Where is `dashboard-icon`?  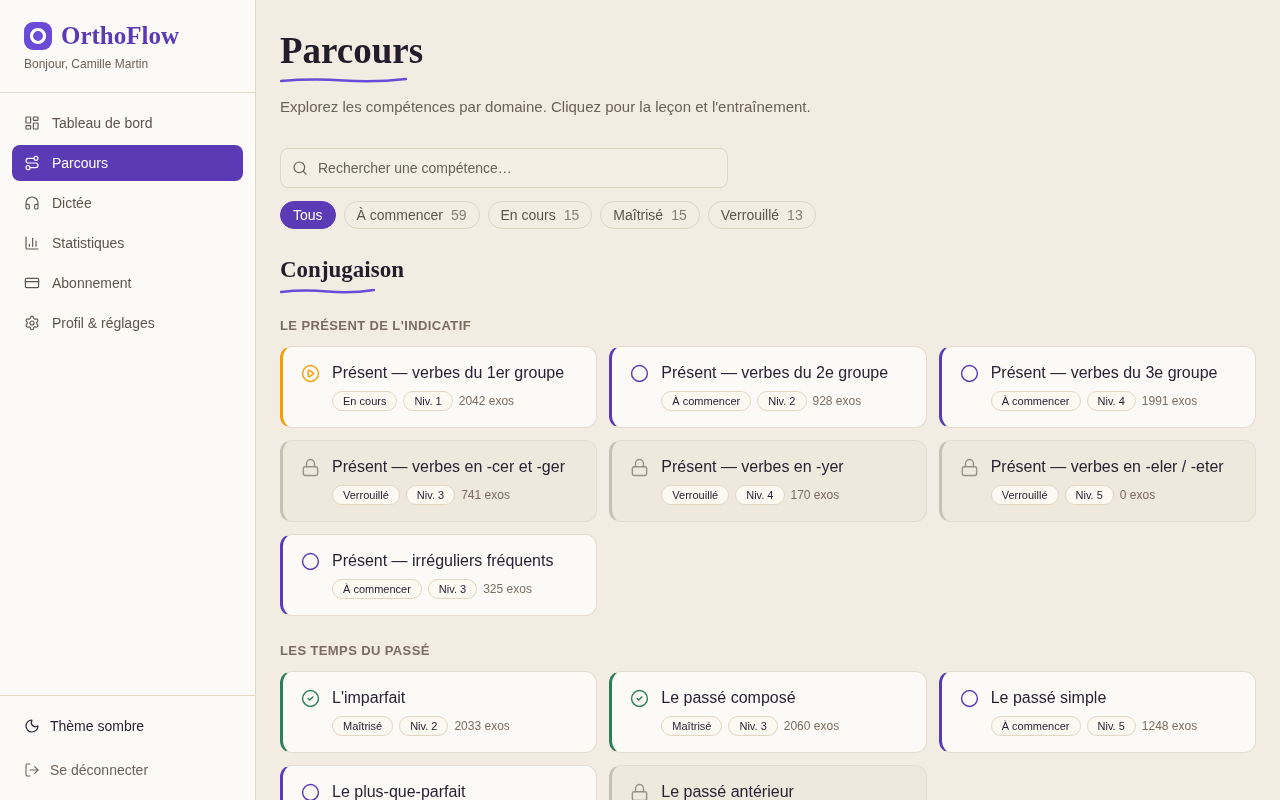
dashboard-icon is located at coordinates (32, 123).